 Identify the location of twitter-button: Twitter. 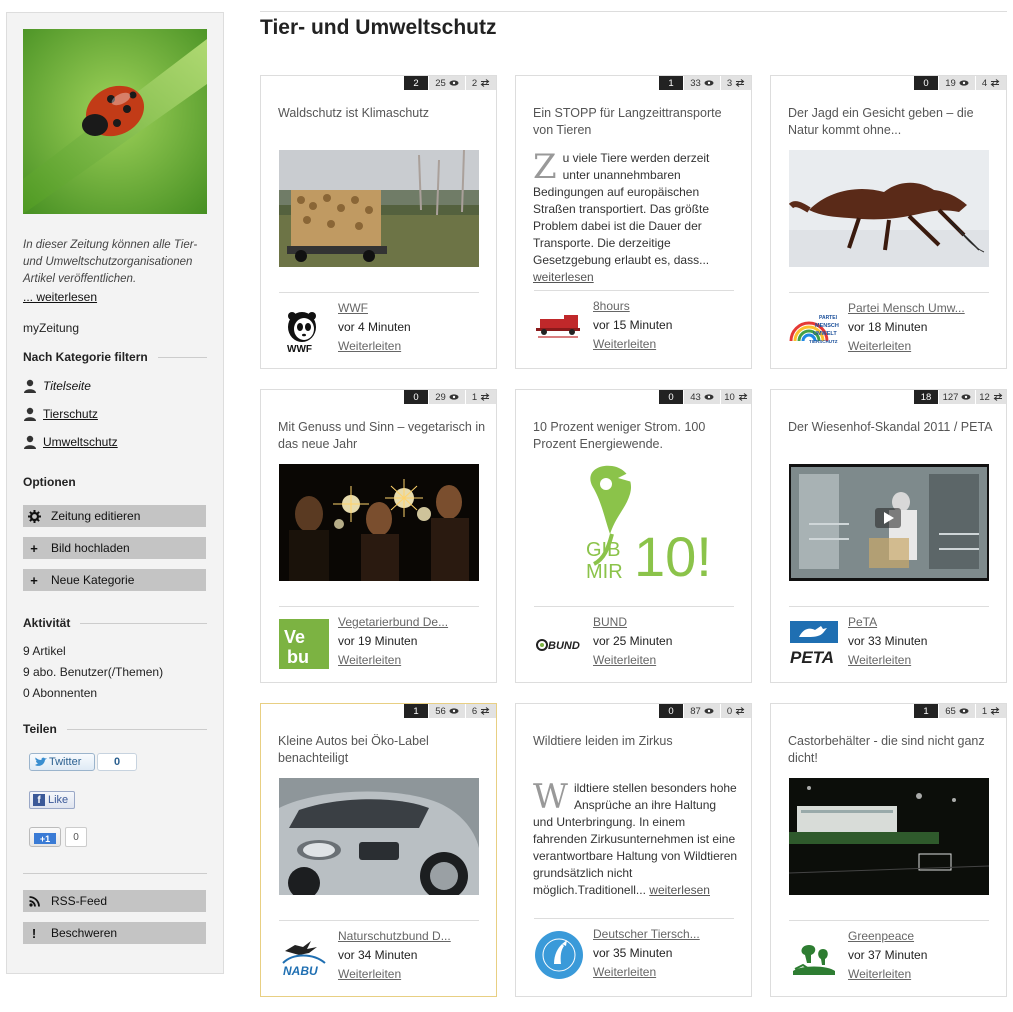
(62, 762).